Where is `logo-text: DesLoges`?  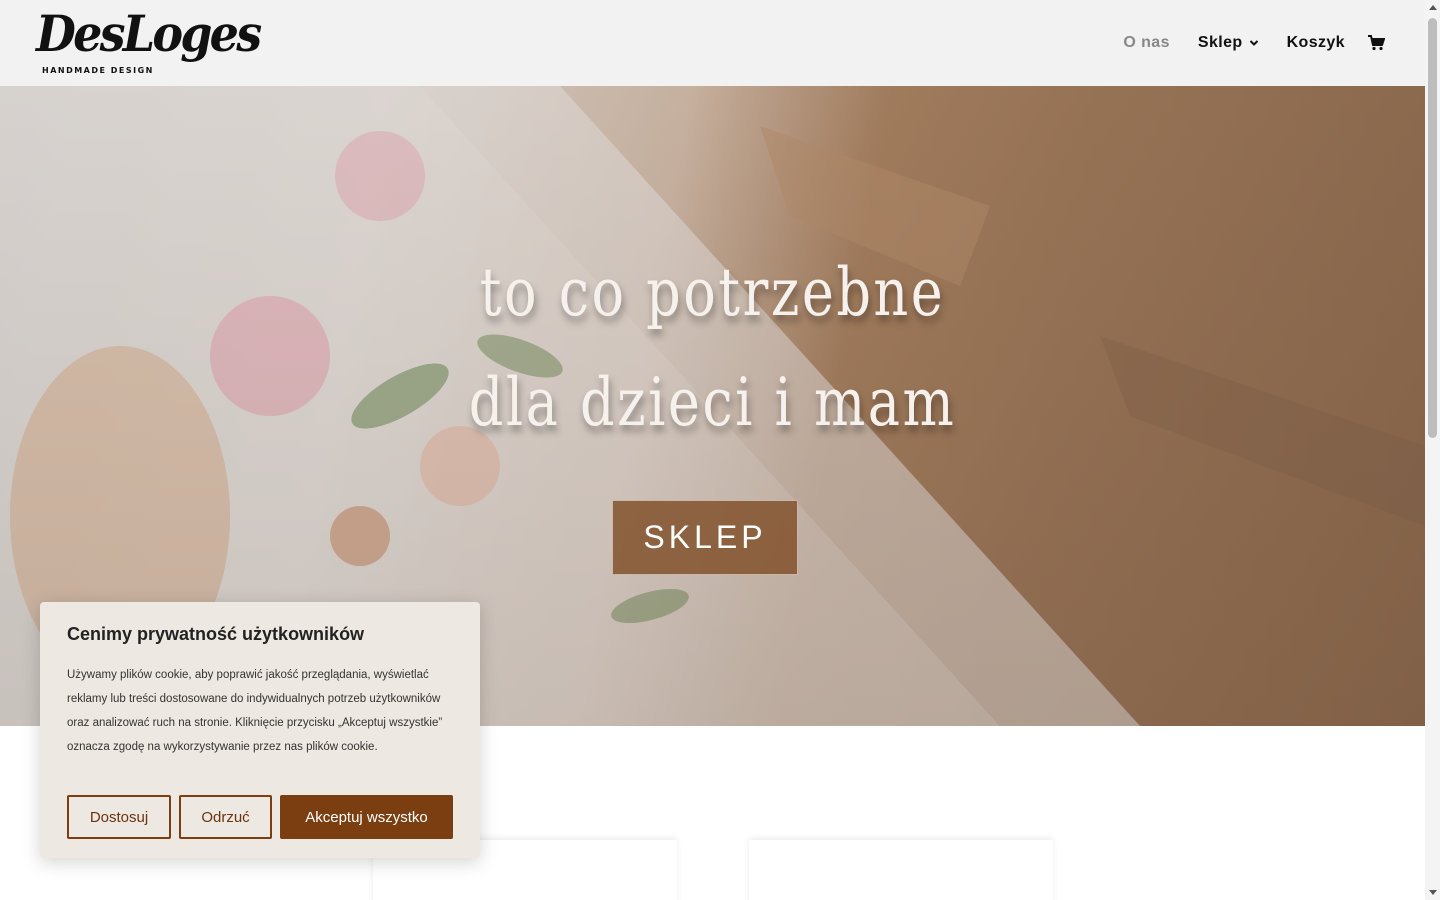 logo-text: DesLoges is located at coordinates (149, 33).